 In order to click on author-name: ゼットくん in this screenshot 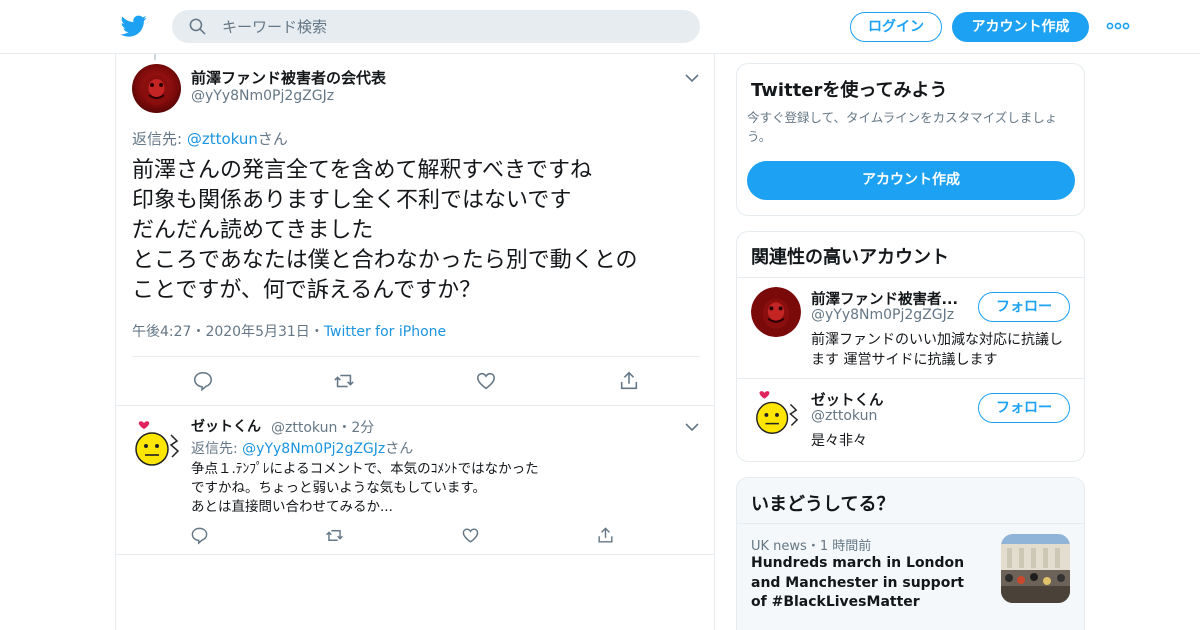, I will do `click(226, 426)`.